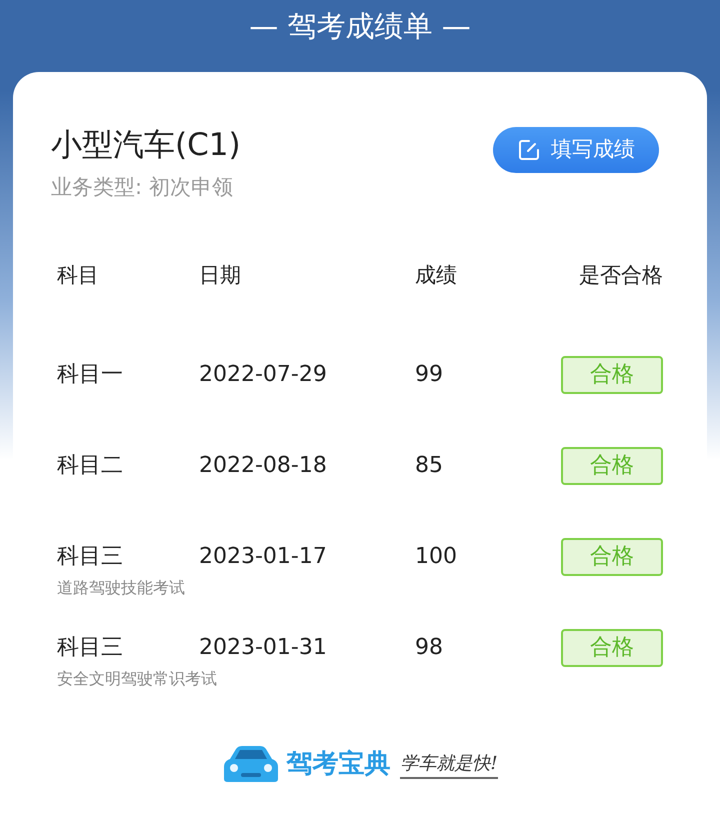 The image size is (720, 817). What do you see at coordinates (263, 648) in the screenshot?
I see `date-cell-text: 2023-01-31` at bounding box center [263, 648].